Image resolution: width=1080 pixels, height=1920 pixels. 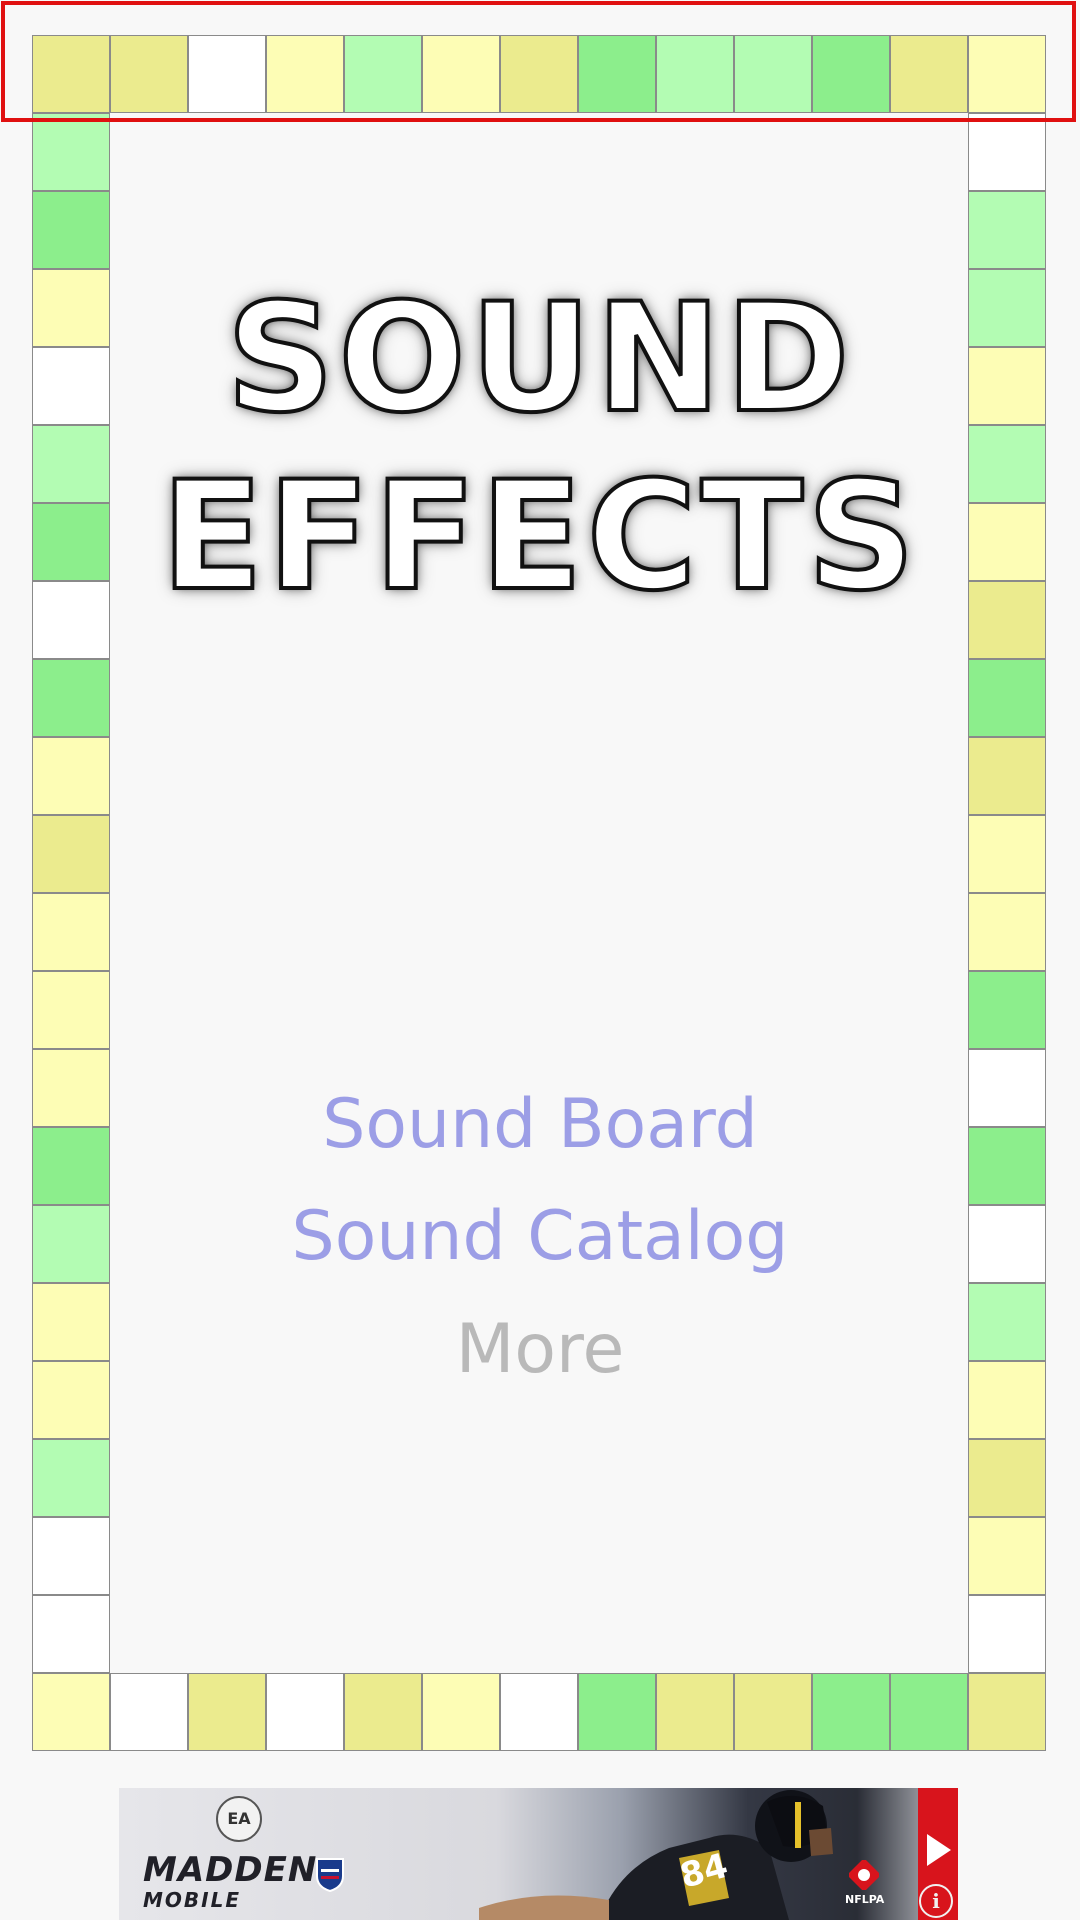 I want to click on nflpa-icon, so click(x=864, y=1875).